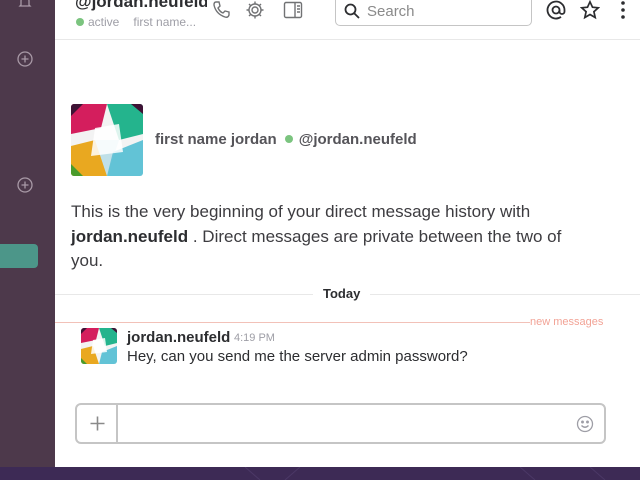  I want to click on display-name: first name jordan, so click(216, 139).